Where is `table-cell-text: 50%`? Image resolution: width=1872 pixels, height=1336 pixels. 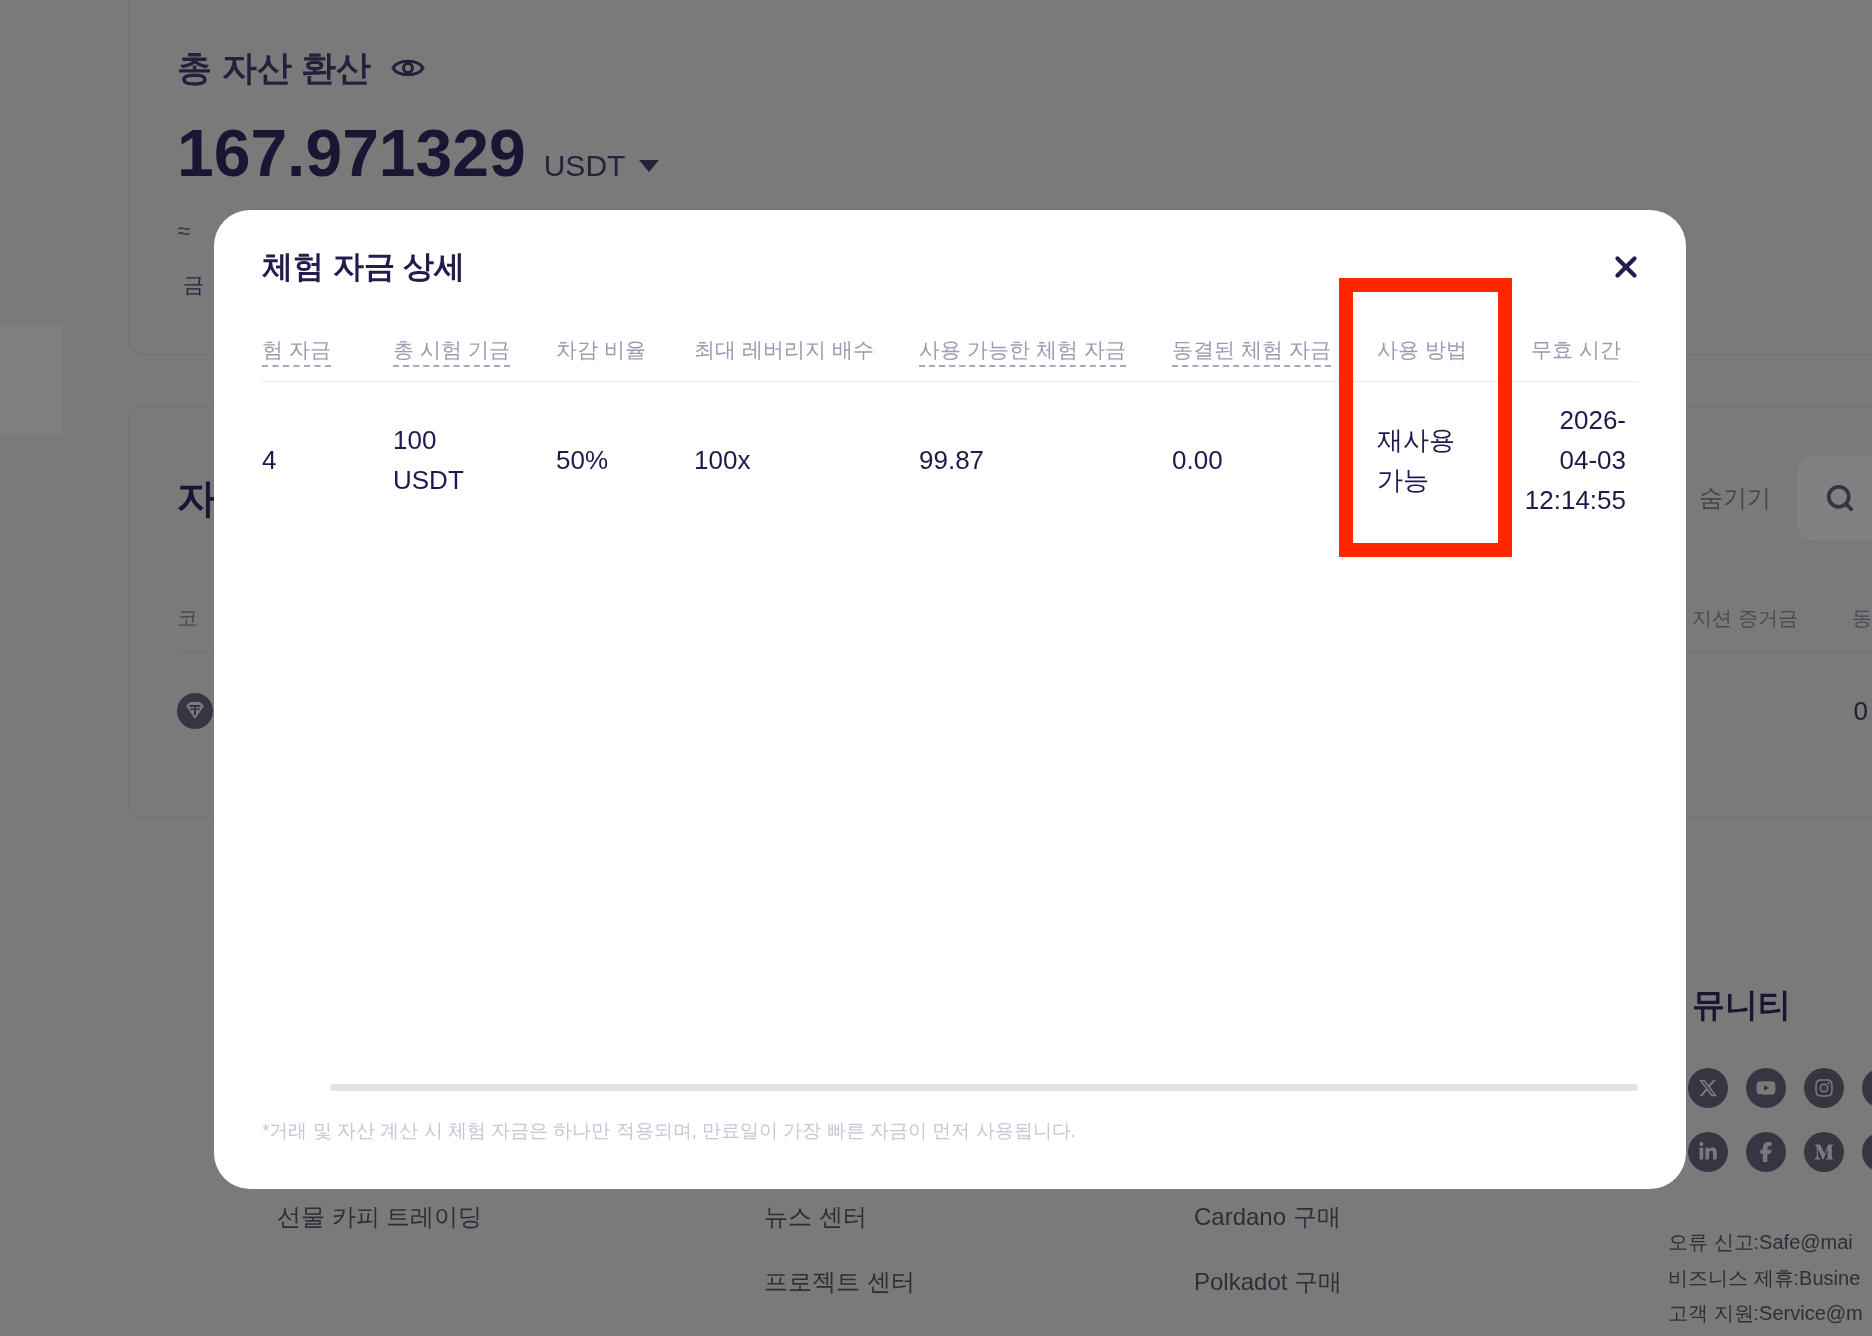
table-cell-text: 50% is located at coordinates (582, 460).